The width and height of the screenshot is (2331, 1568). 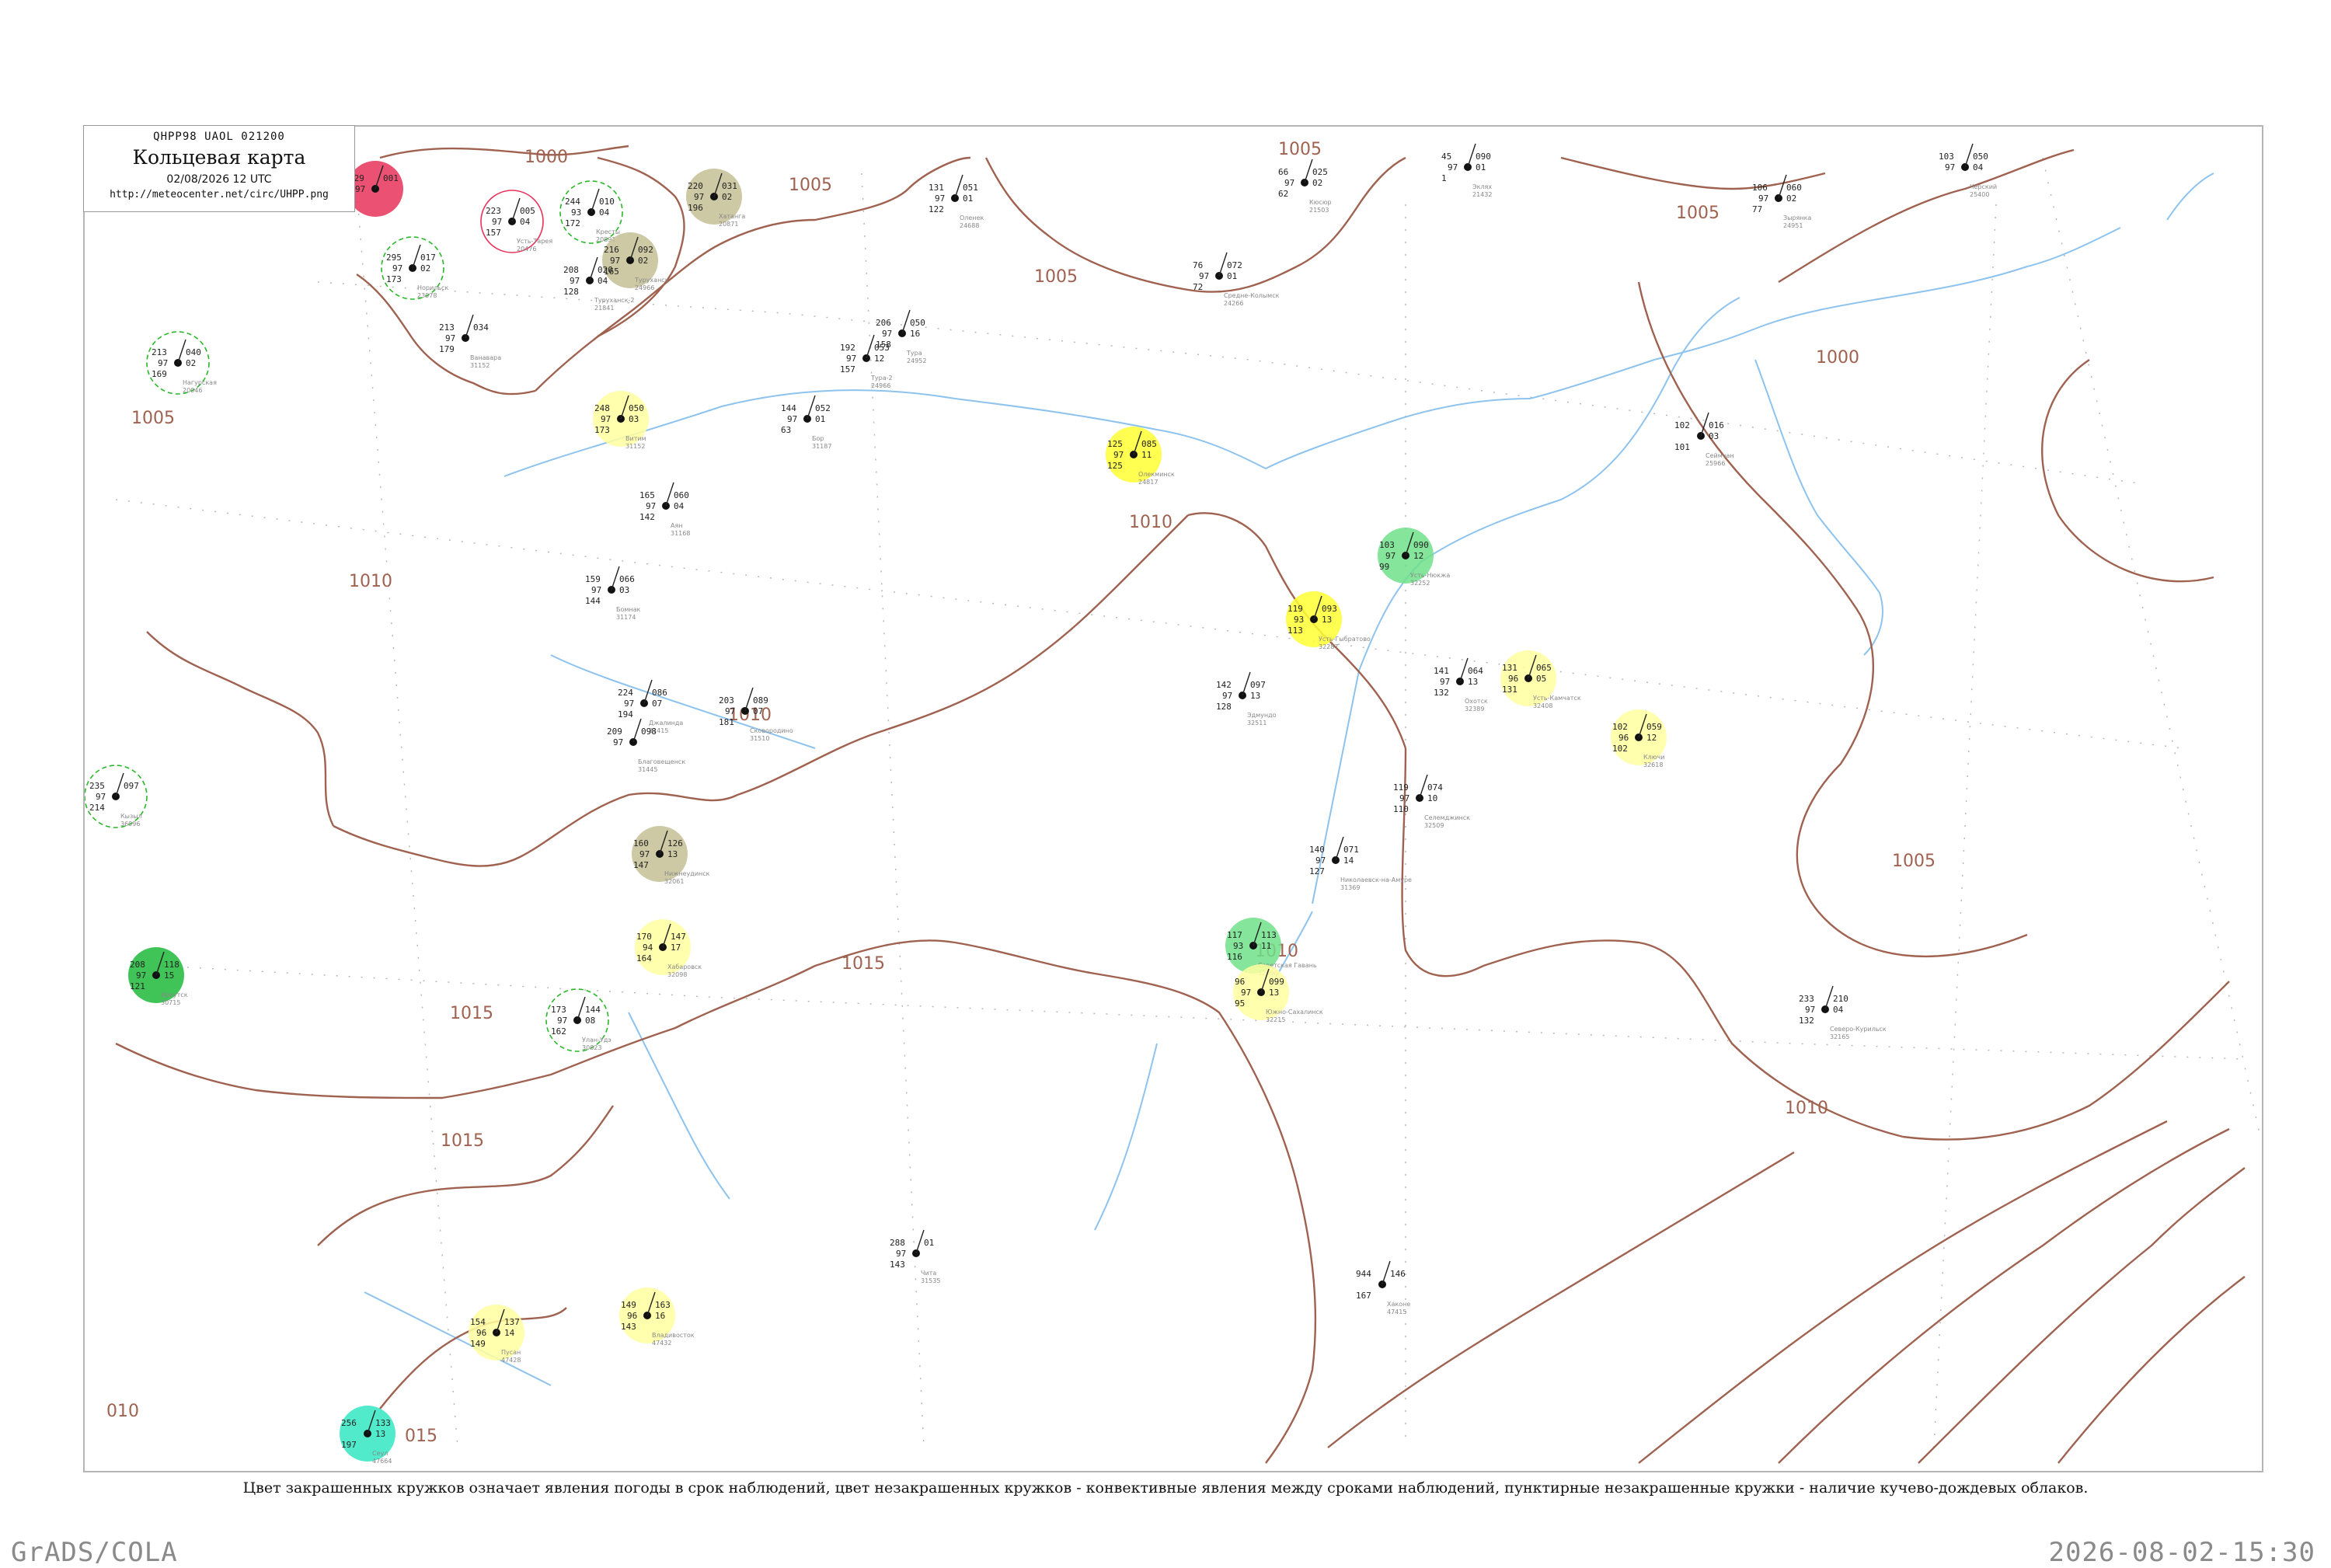 What do you see at coordinates (810, 185) in the screenshot?
I see `isobar-label: 1005` at bounding box center [810, 185].